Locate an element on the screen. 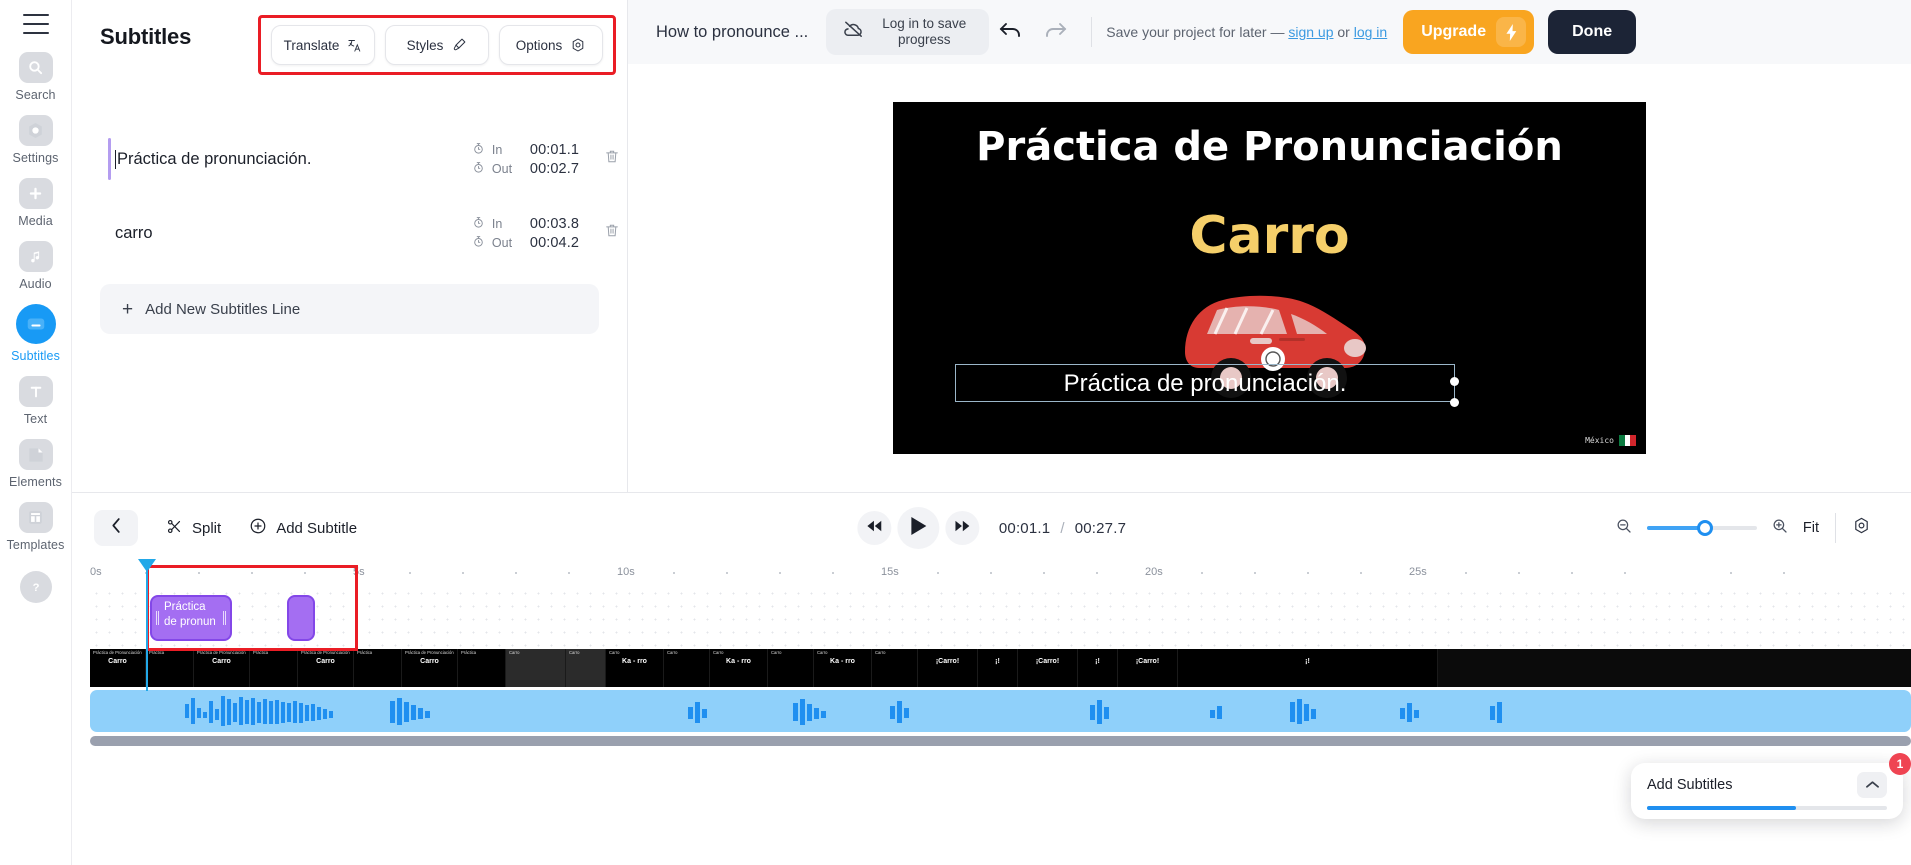  sidebar-label: Elements is located at coordinates (35, 482).